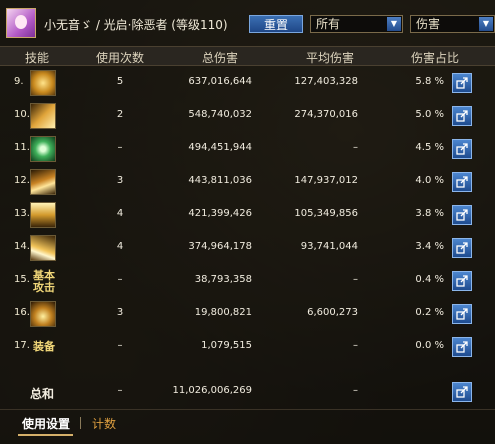 This screenshot has height=444, width=495. I want to click on row-index: 16., so click(22, 312).